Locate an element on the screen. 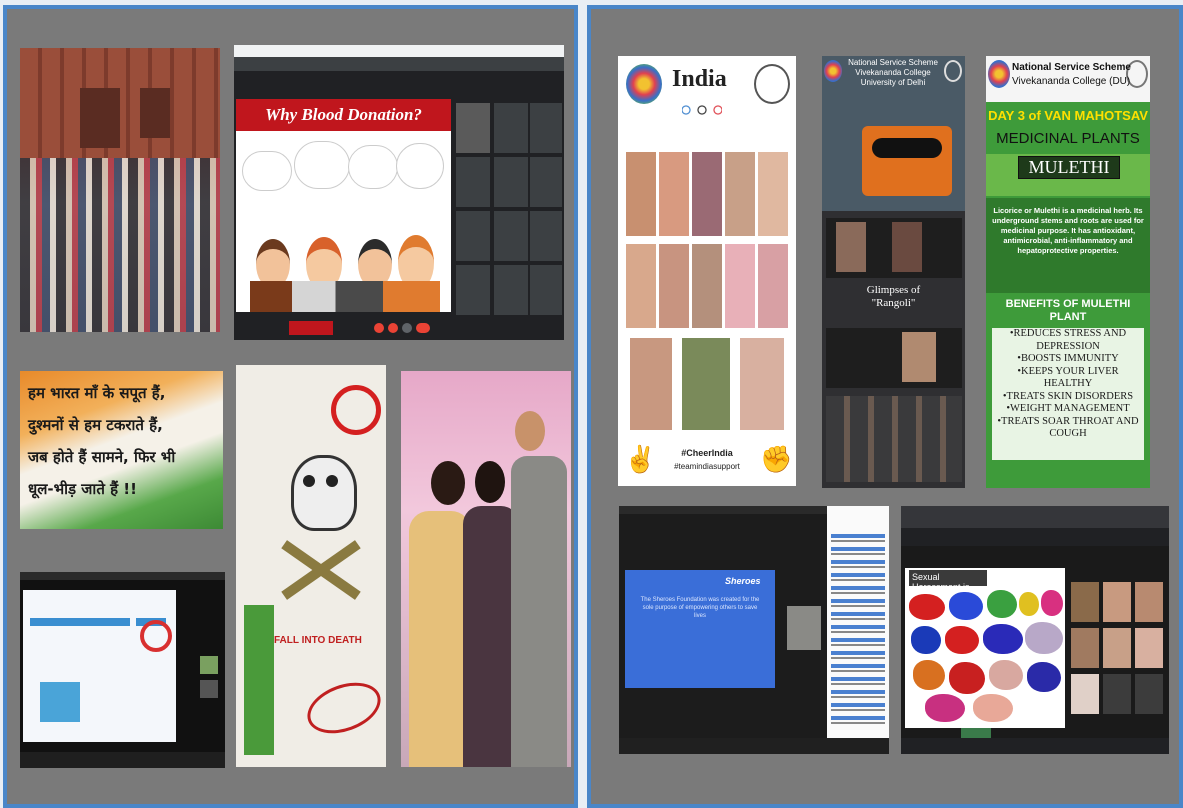 The width and height of the screenshot is (1183, 808). benefit-item: •REDUCES STRESS AND DEPRESSION is located at coordinates (1068, 340).